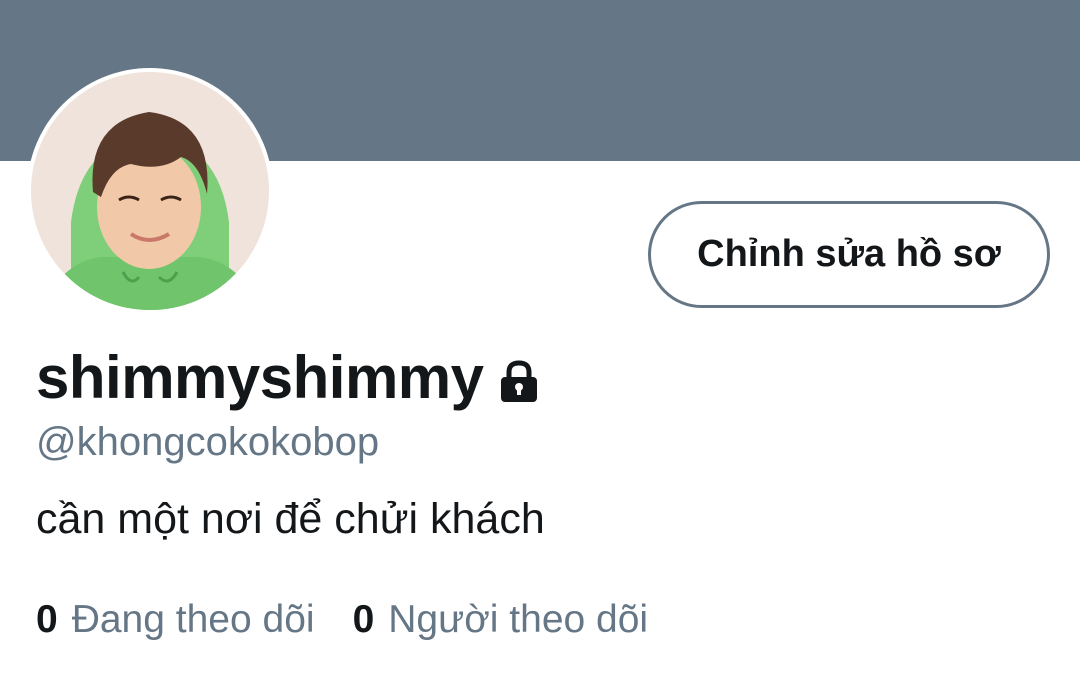  I want to click on profile-photo, so click(150, 191).